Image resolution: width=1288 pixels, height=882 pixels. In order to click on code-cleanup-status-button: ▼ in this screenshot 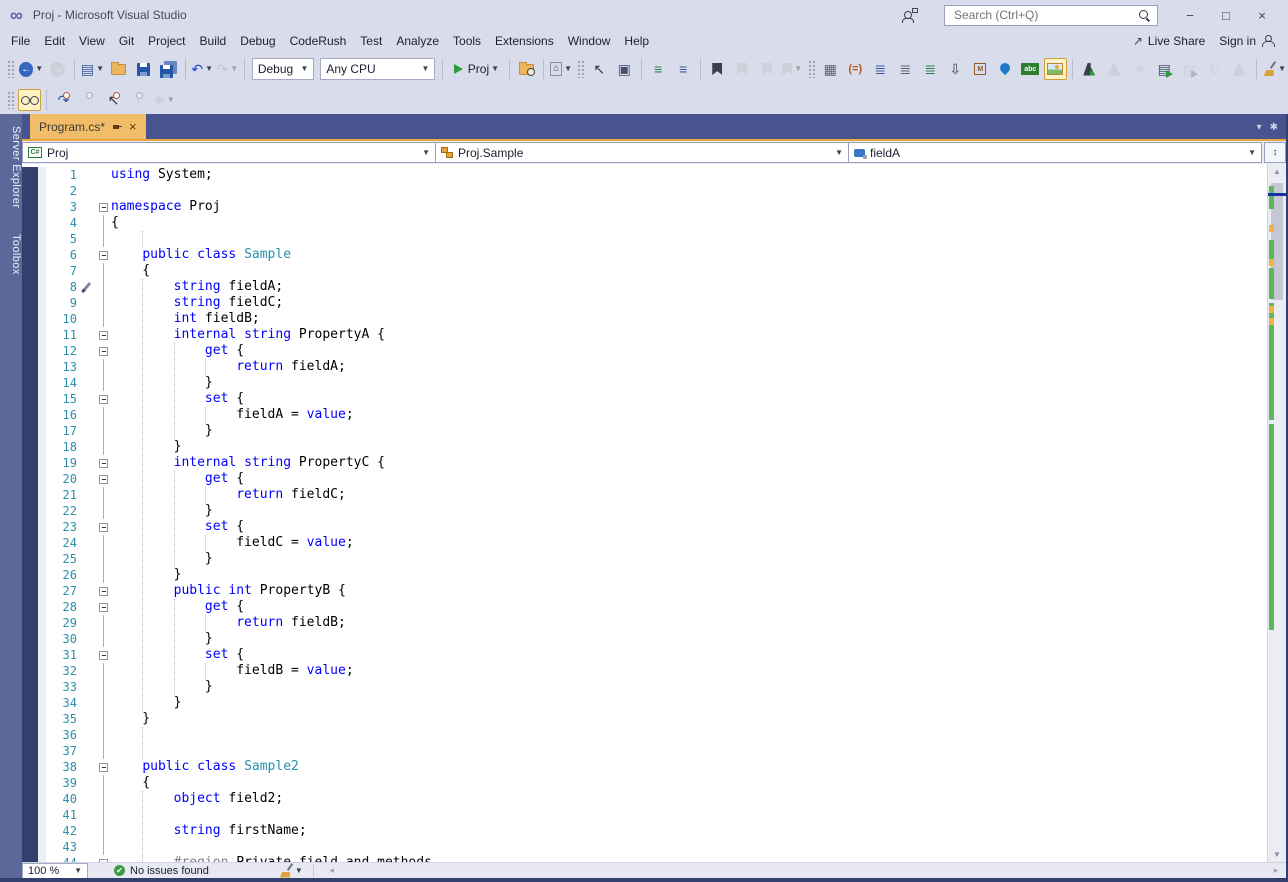, I will do `click(291, 871)`.